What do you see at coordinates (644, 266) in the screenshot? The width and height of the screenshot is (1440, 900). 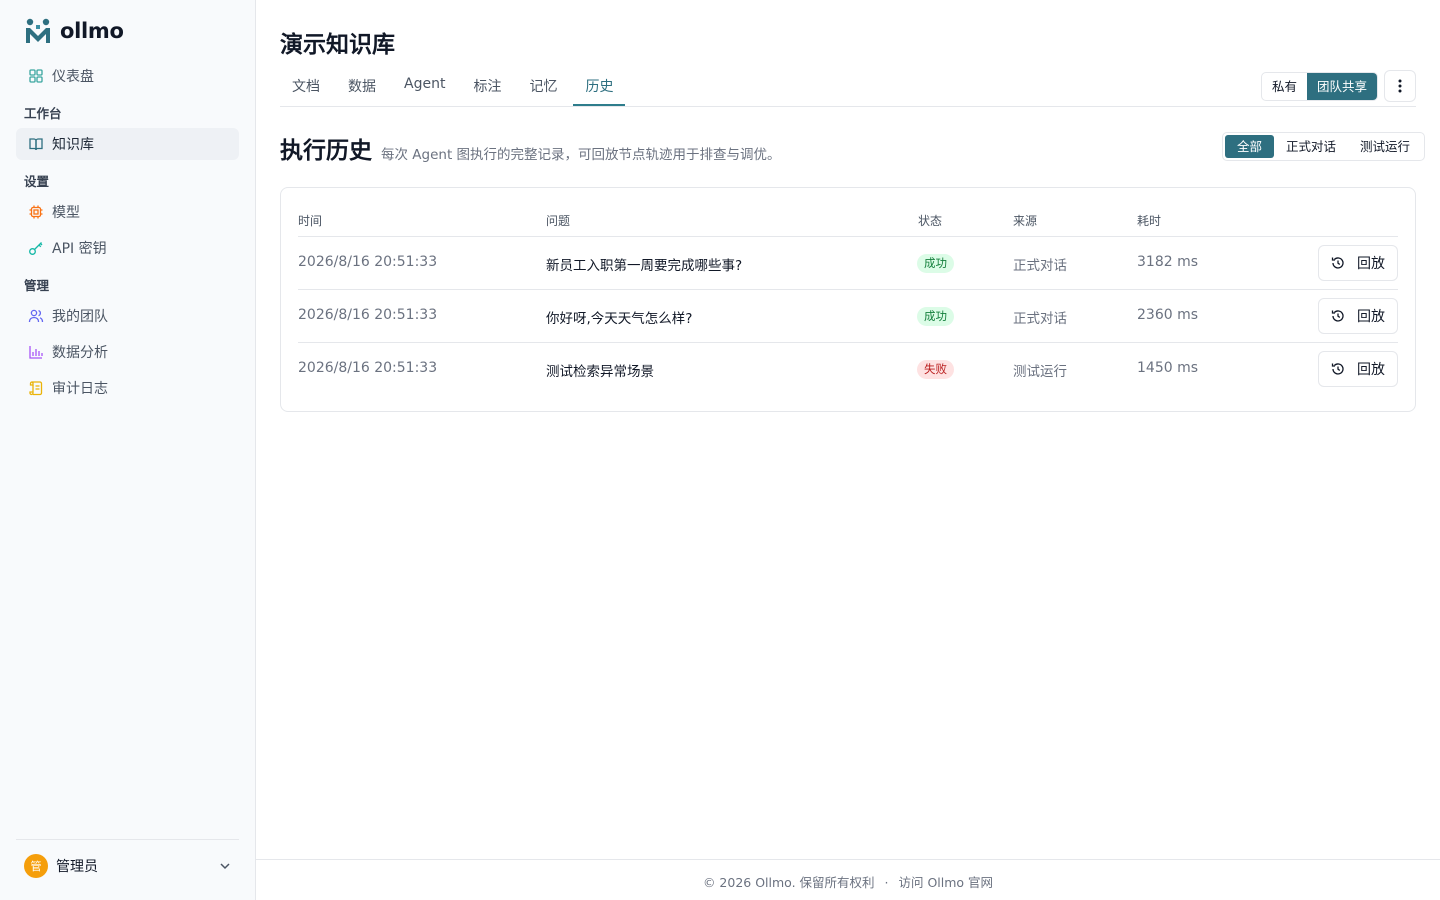 I see `cell-question: 新员工入职第一周要完成哪些事?` at bounding box center [644, 266].